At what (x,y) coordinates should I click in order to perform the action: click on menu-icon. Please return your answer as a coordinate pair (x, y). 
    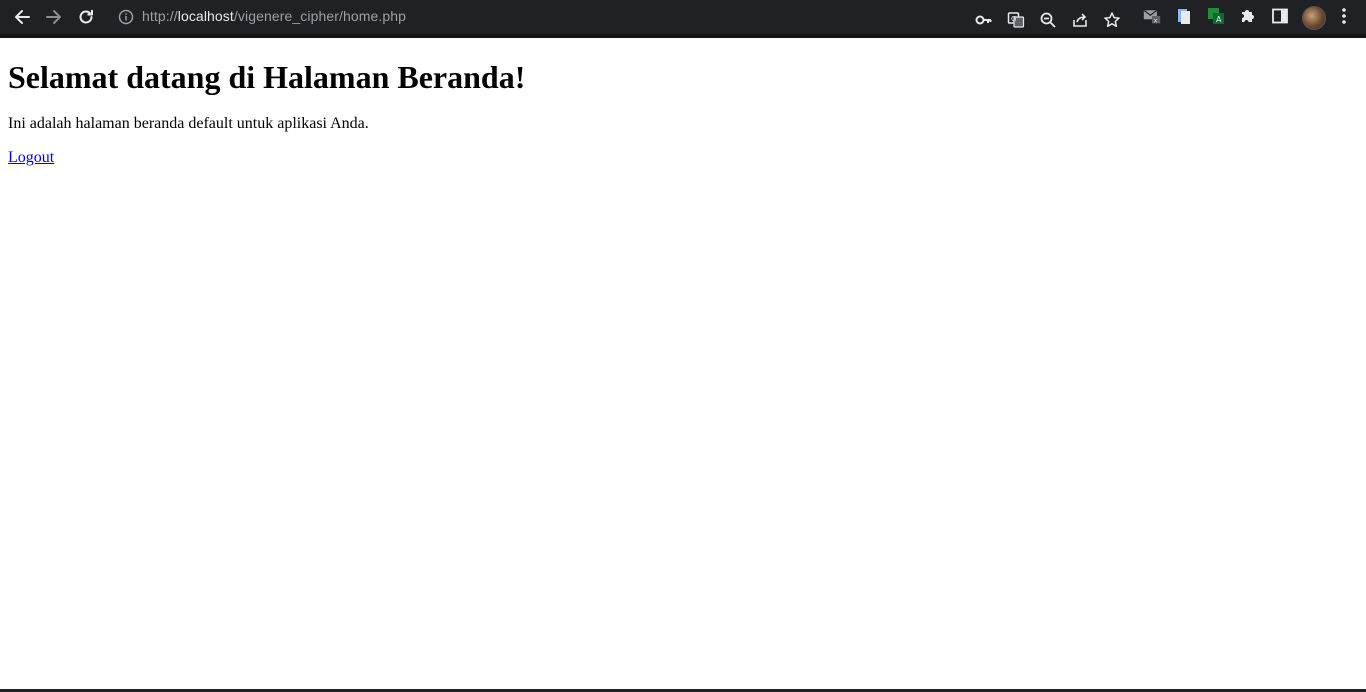
    Looking at the image, I should click on (1344, 16).